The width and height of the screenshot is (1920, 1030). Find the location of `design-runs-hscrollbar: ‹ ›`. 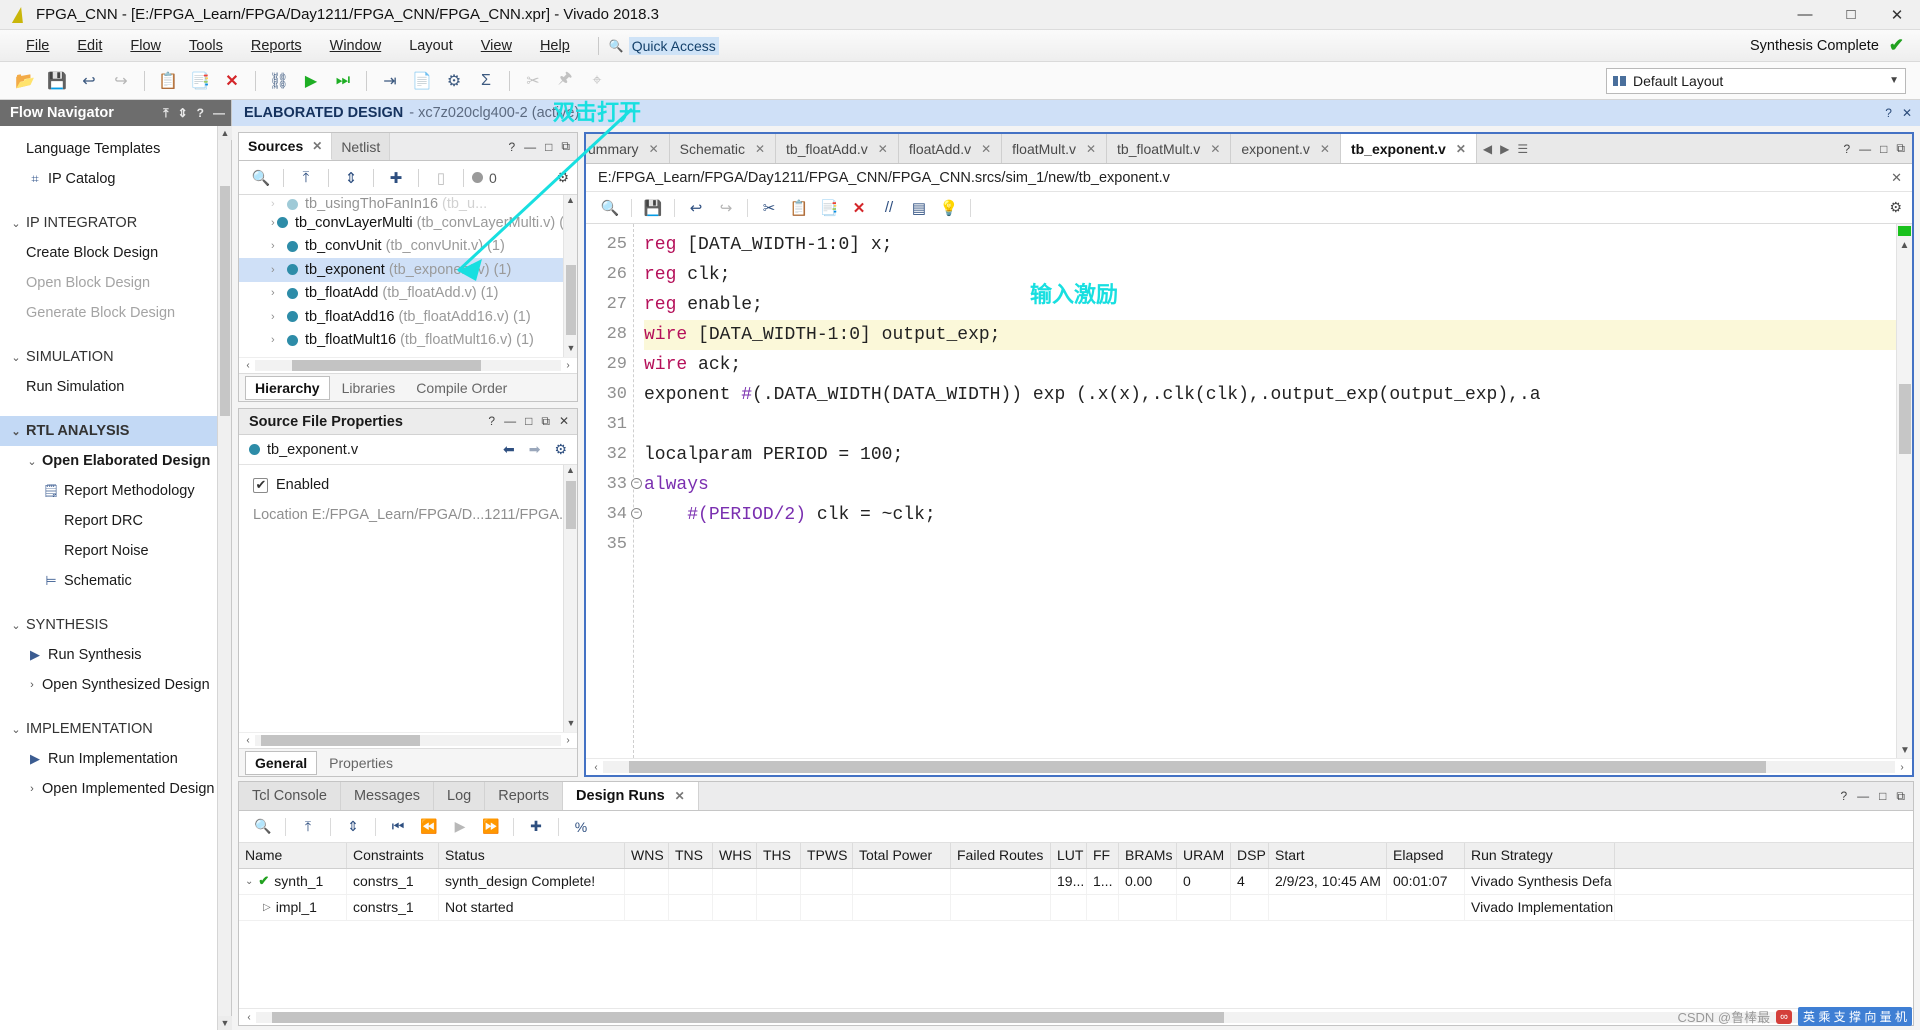

design-runs-hscrollbar: ‹ › is located at coordinates (1076, 1016).